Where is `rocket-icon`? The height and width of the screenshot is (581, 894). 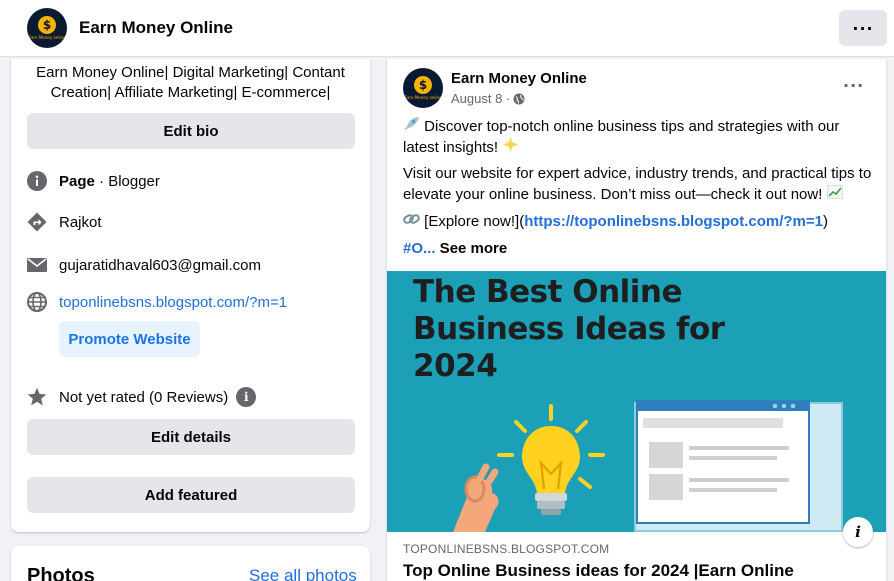 rocket-icon is located at coordinates (413, 126).